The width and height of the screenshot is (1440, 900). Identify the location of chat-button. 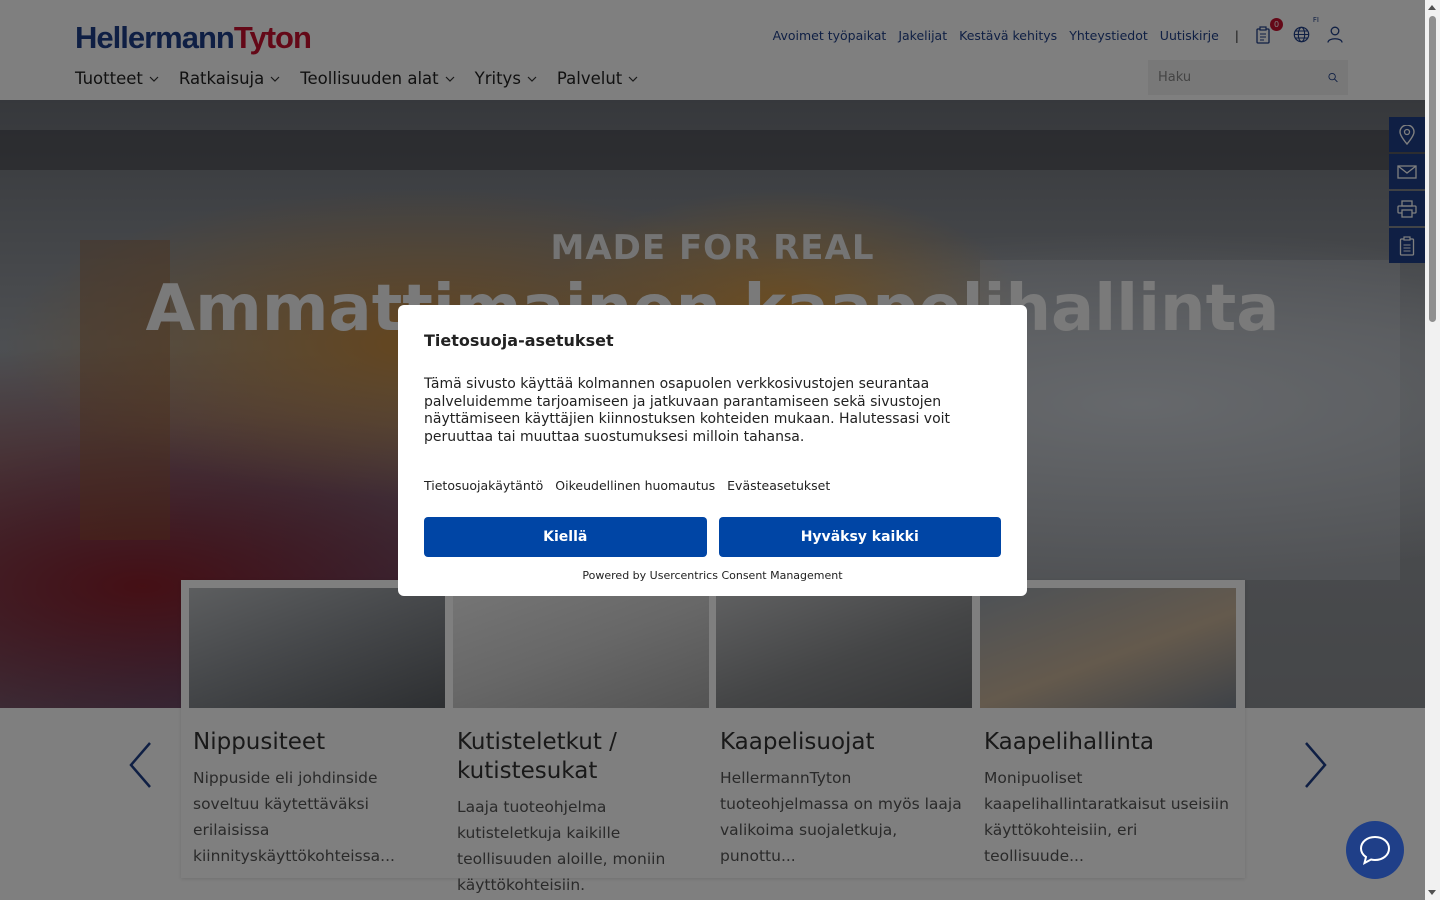
(1375, 850).